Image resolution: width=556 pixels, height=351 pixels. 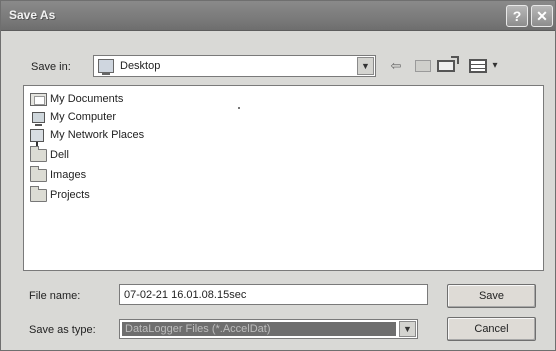 I want to click on up-one-level-icon, so click(x=423, y=66).